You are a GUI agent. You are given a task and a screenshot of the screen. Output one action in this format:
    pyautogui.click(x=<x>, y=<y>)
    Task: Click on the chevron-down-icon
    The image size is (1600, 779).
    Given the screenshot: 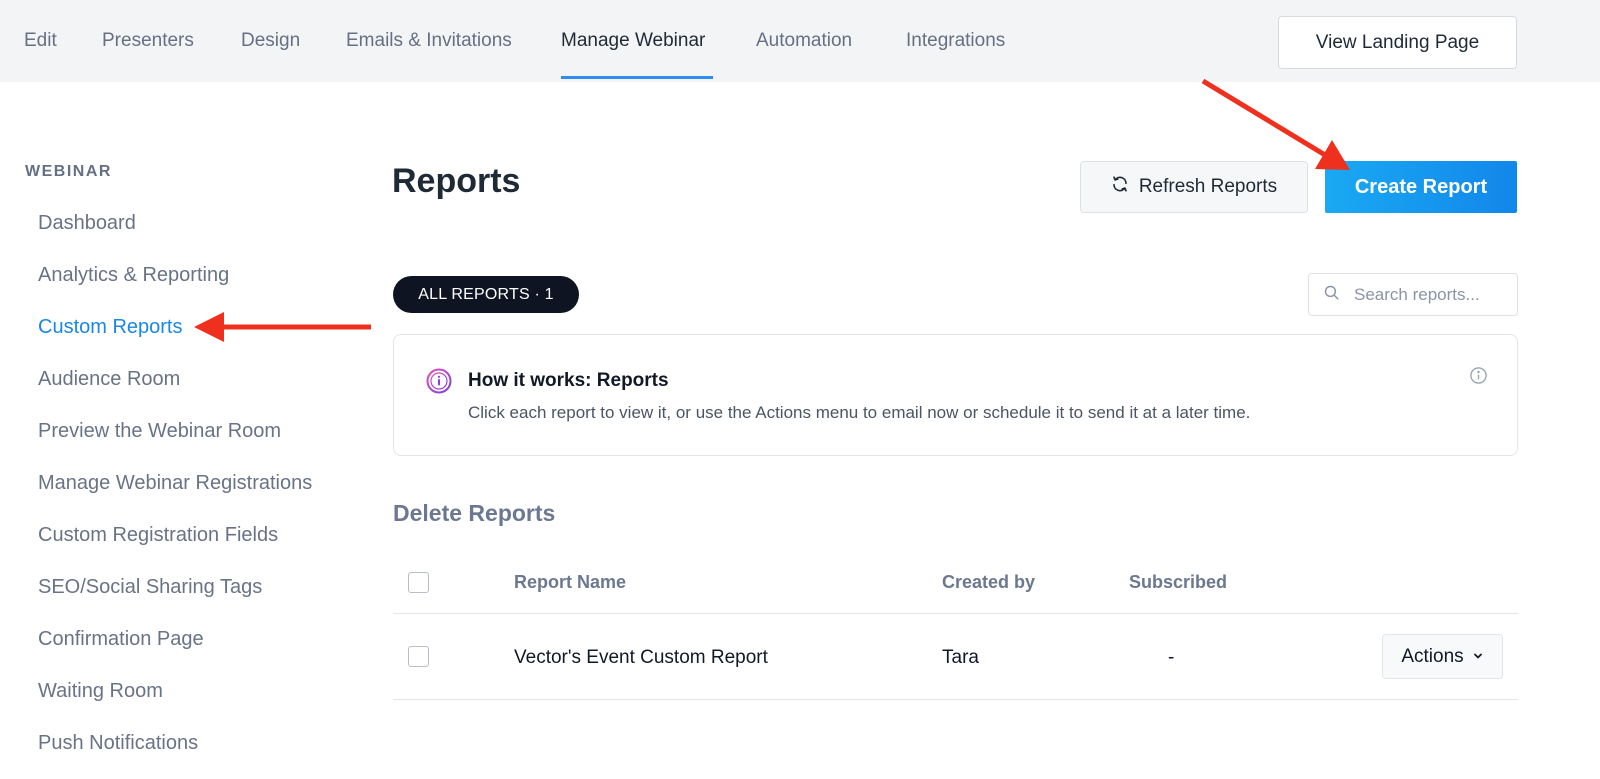 What is the action you would take?
    pyautogui.click(x=1478, y=657)
    